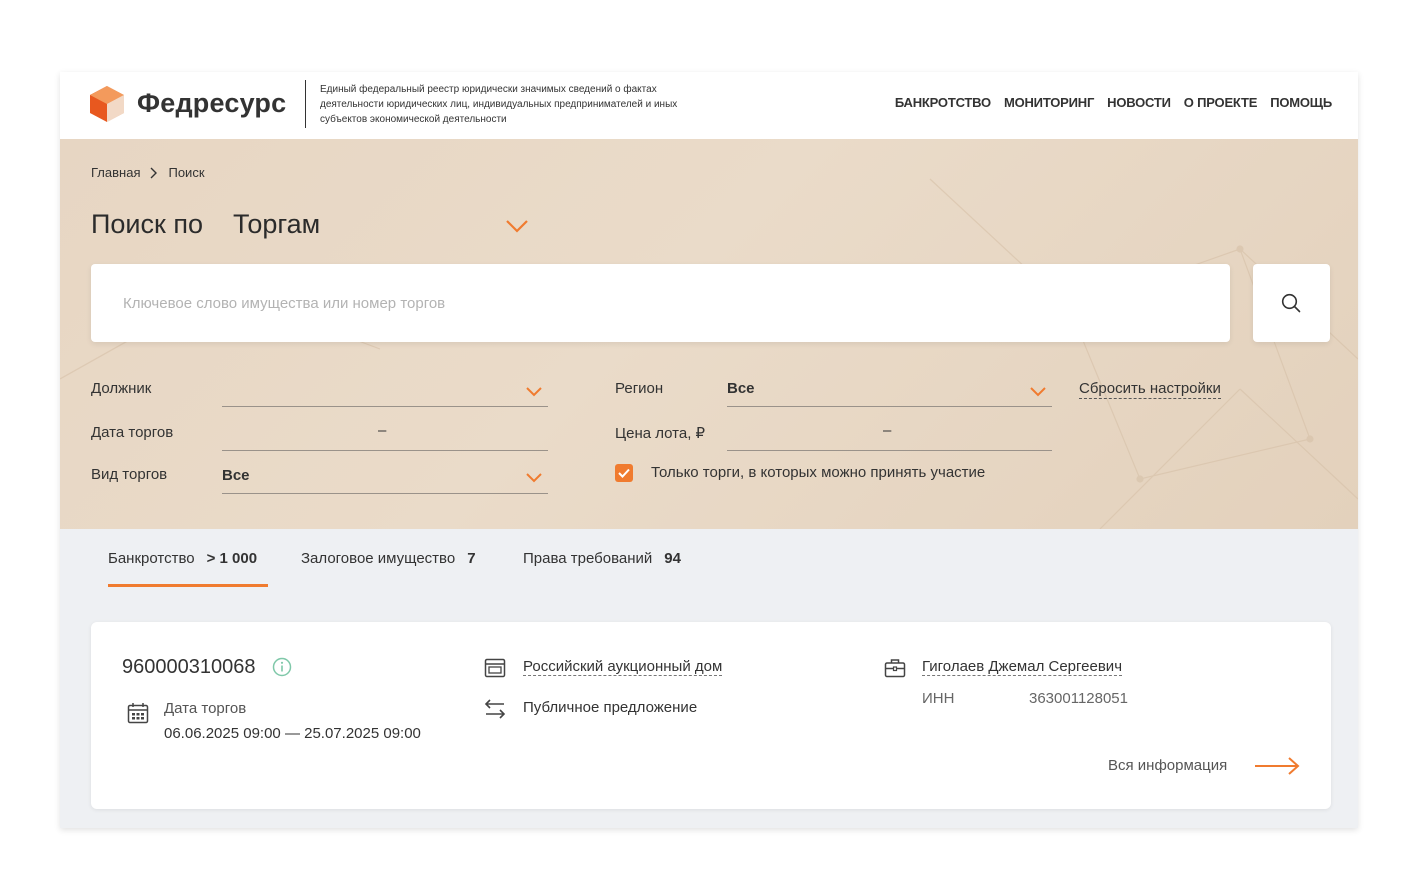 Image resolution: width=1418 pixels, height=890 pixels. Describe the element at coordinates (1221, 102) in the screenshot. I see `nav-link-about: О ПРОЕКТЕ` at that location.